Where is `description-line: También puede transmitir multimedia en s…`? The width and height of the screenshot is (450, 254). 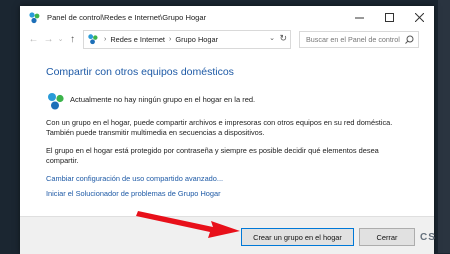
description-line: También puede transmitir multimedia en s… is located at coordinates (155, 132).